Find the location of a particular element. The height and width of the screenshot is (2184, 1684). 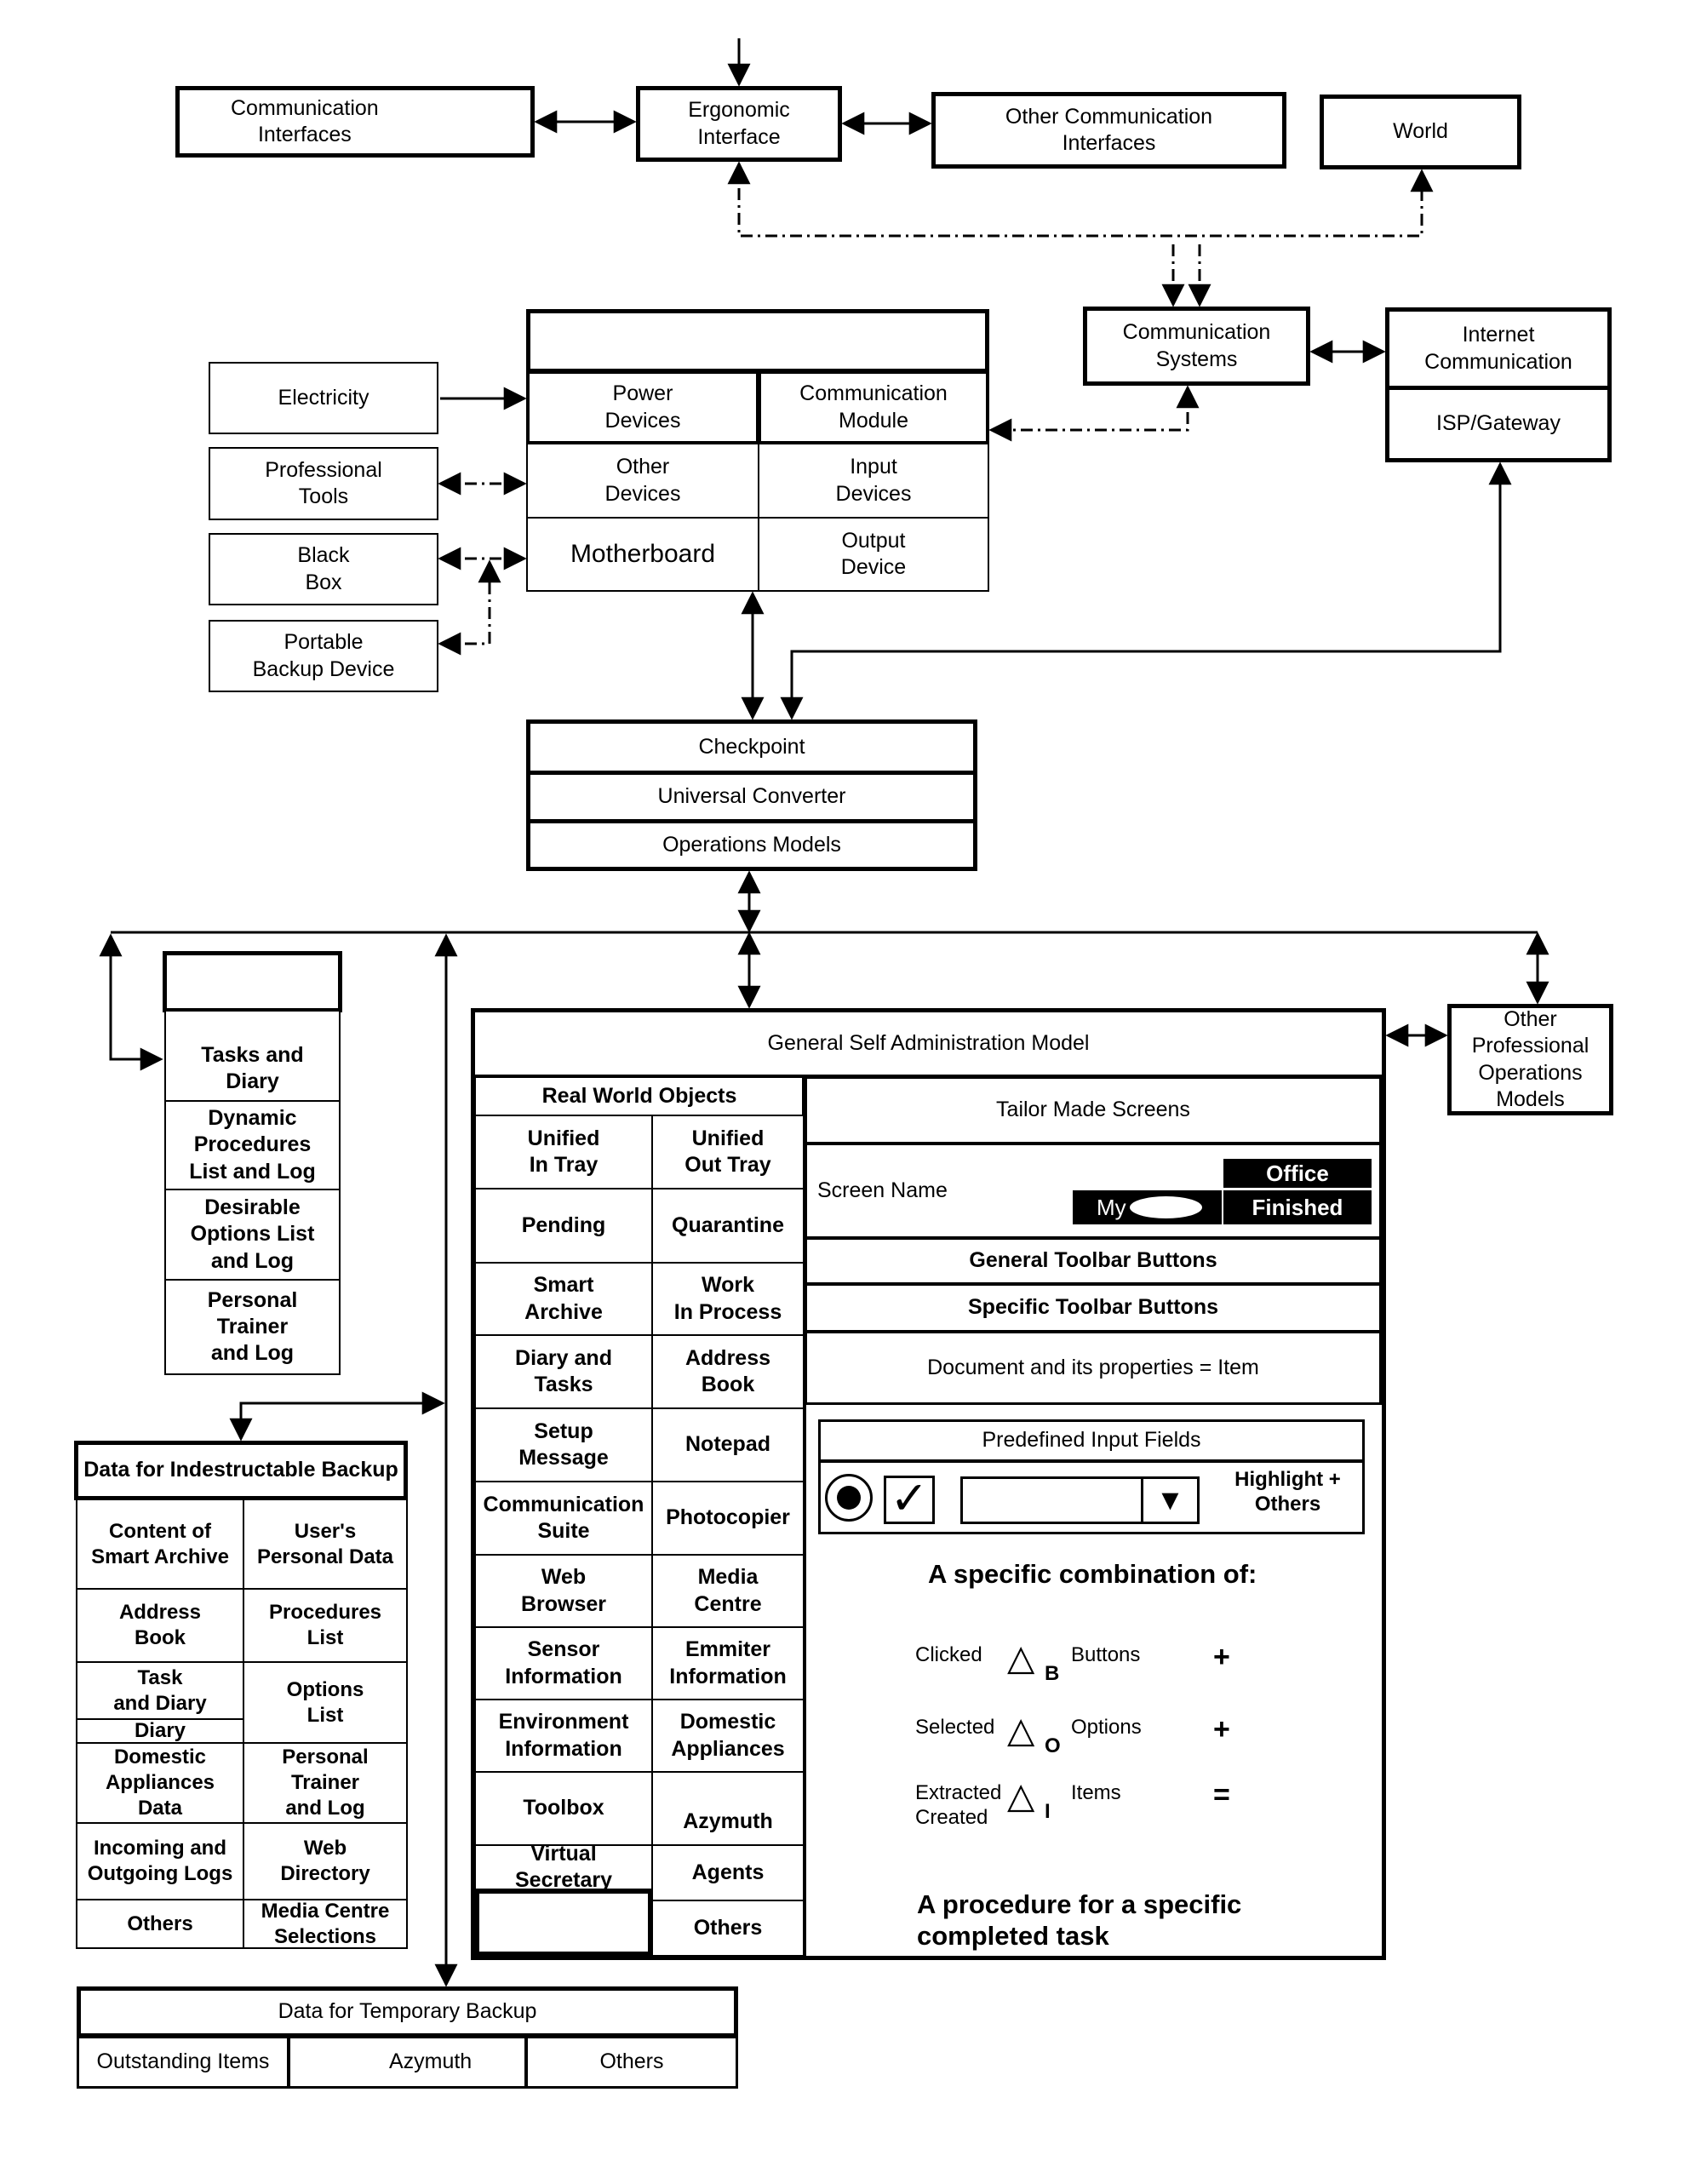

screen-button-office-label: Office is located at coordinates (1297, 1173).